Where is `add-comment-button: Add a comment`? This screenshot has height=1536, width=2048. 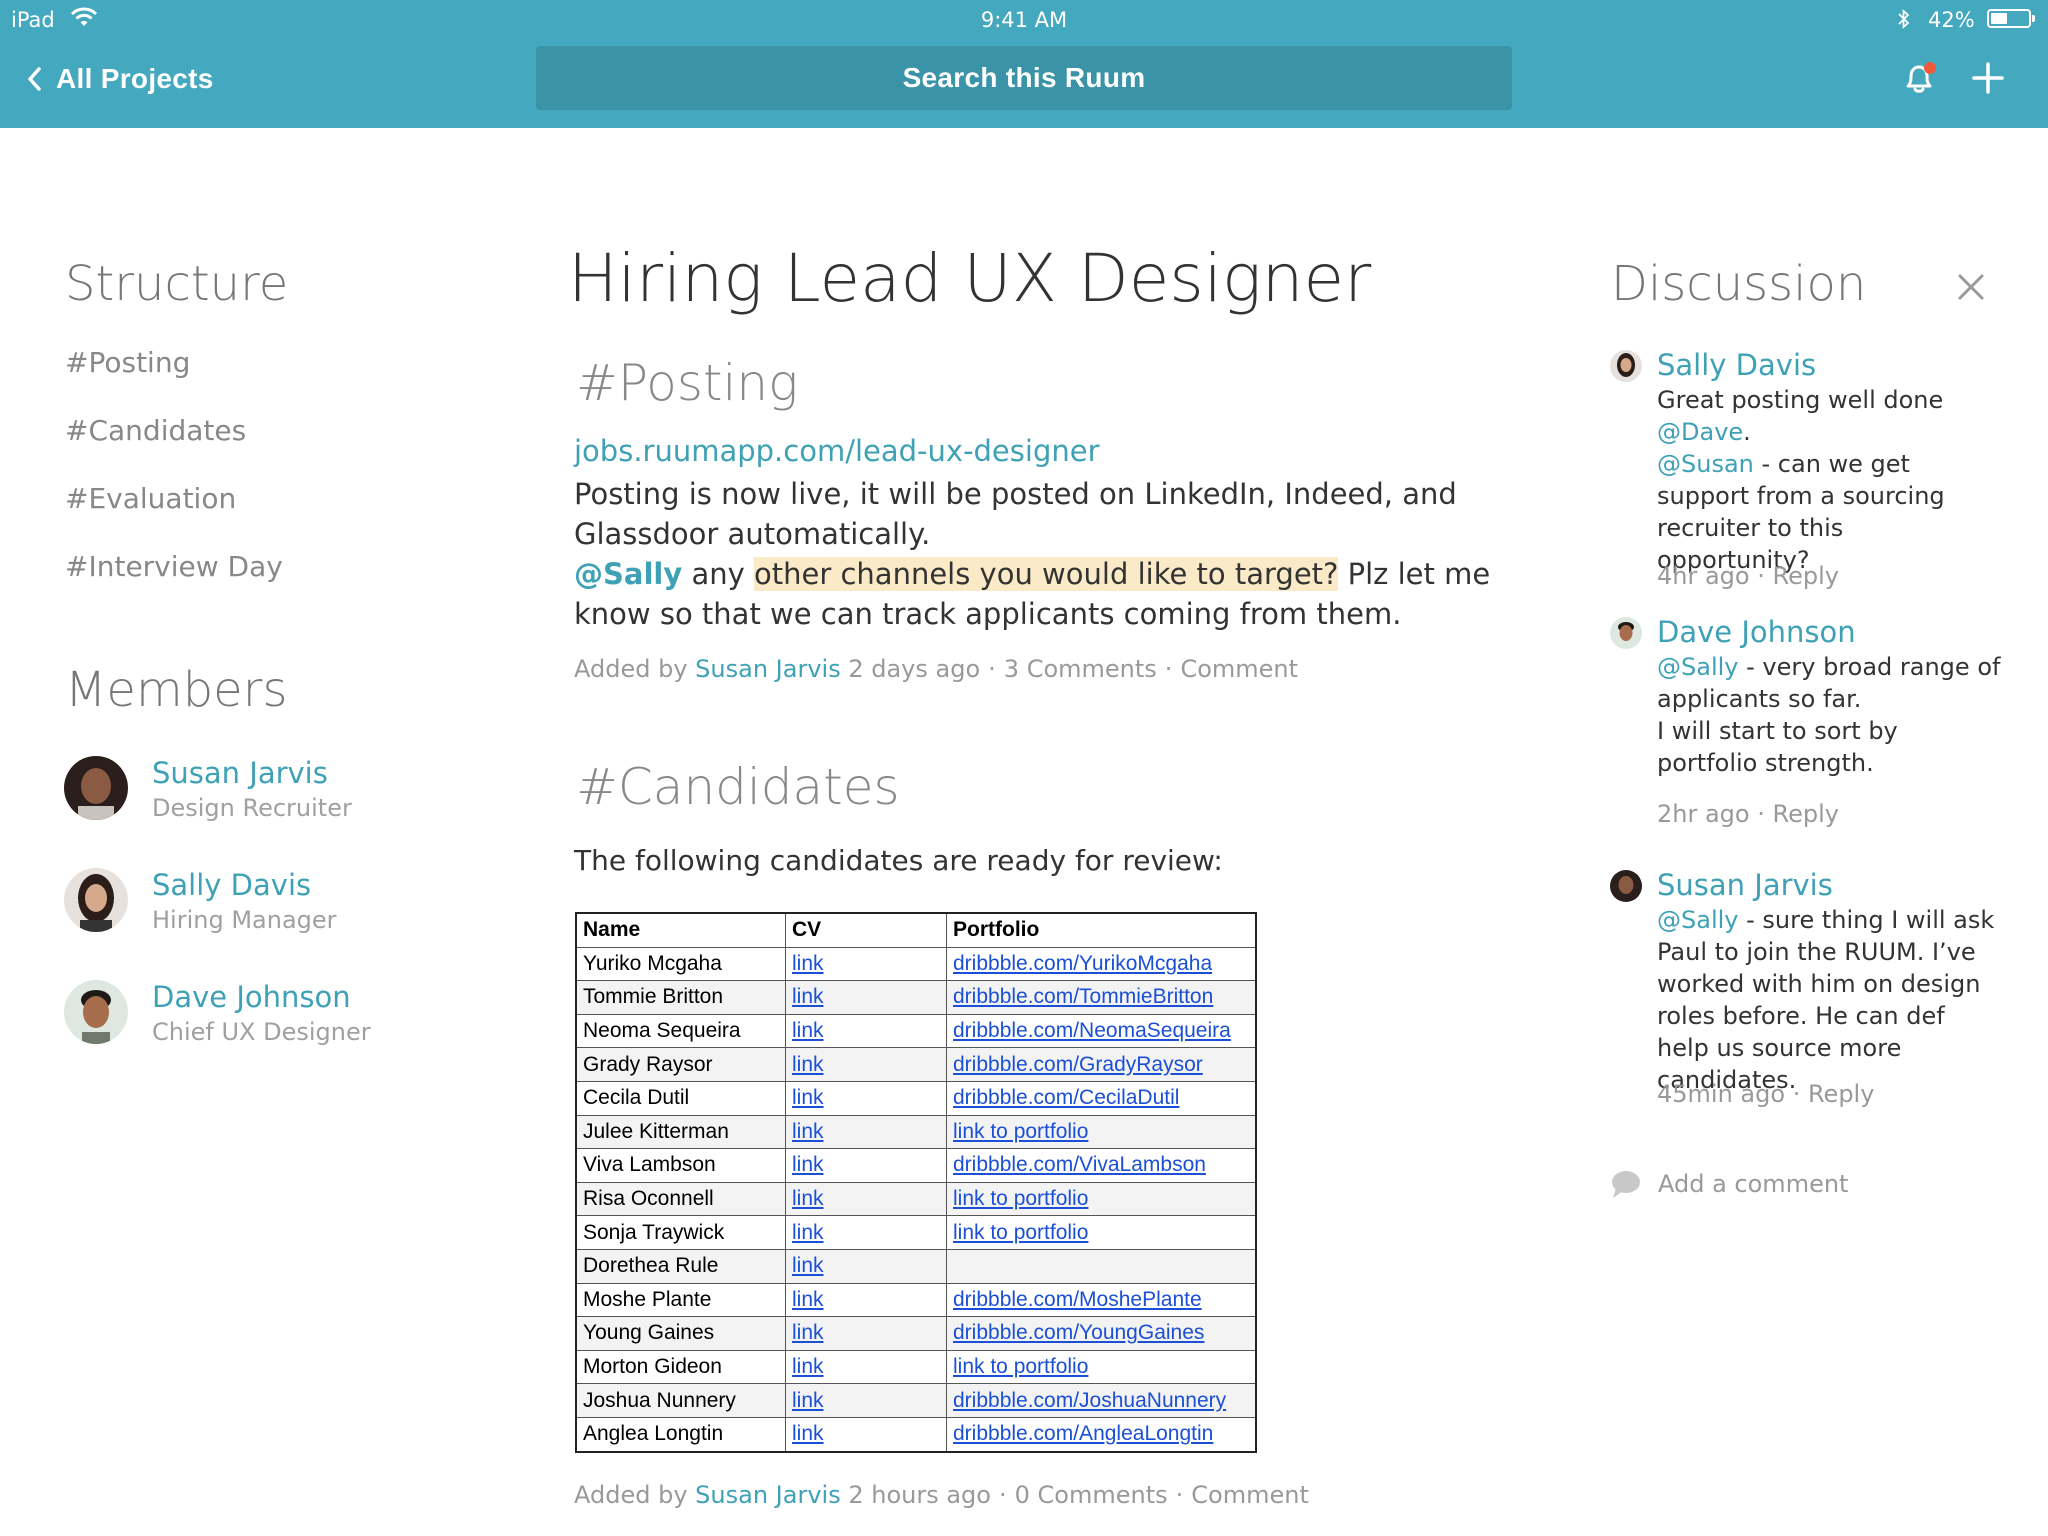 add-comment-button: Add a comment is located at coordinates (1729, 1184).